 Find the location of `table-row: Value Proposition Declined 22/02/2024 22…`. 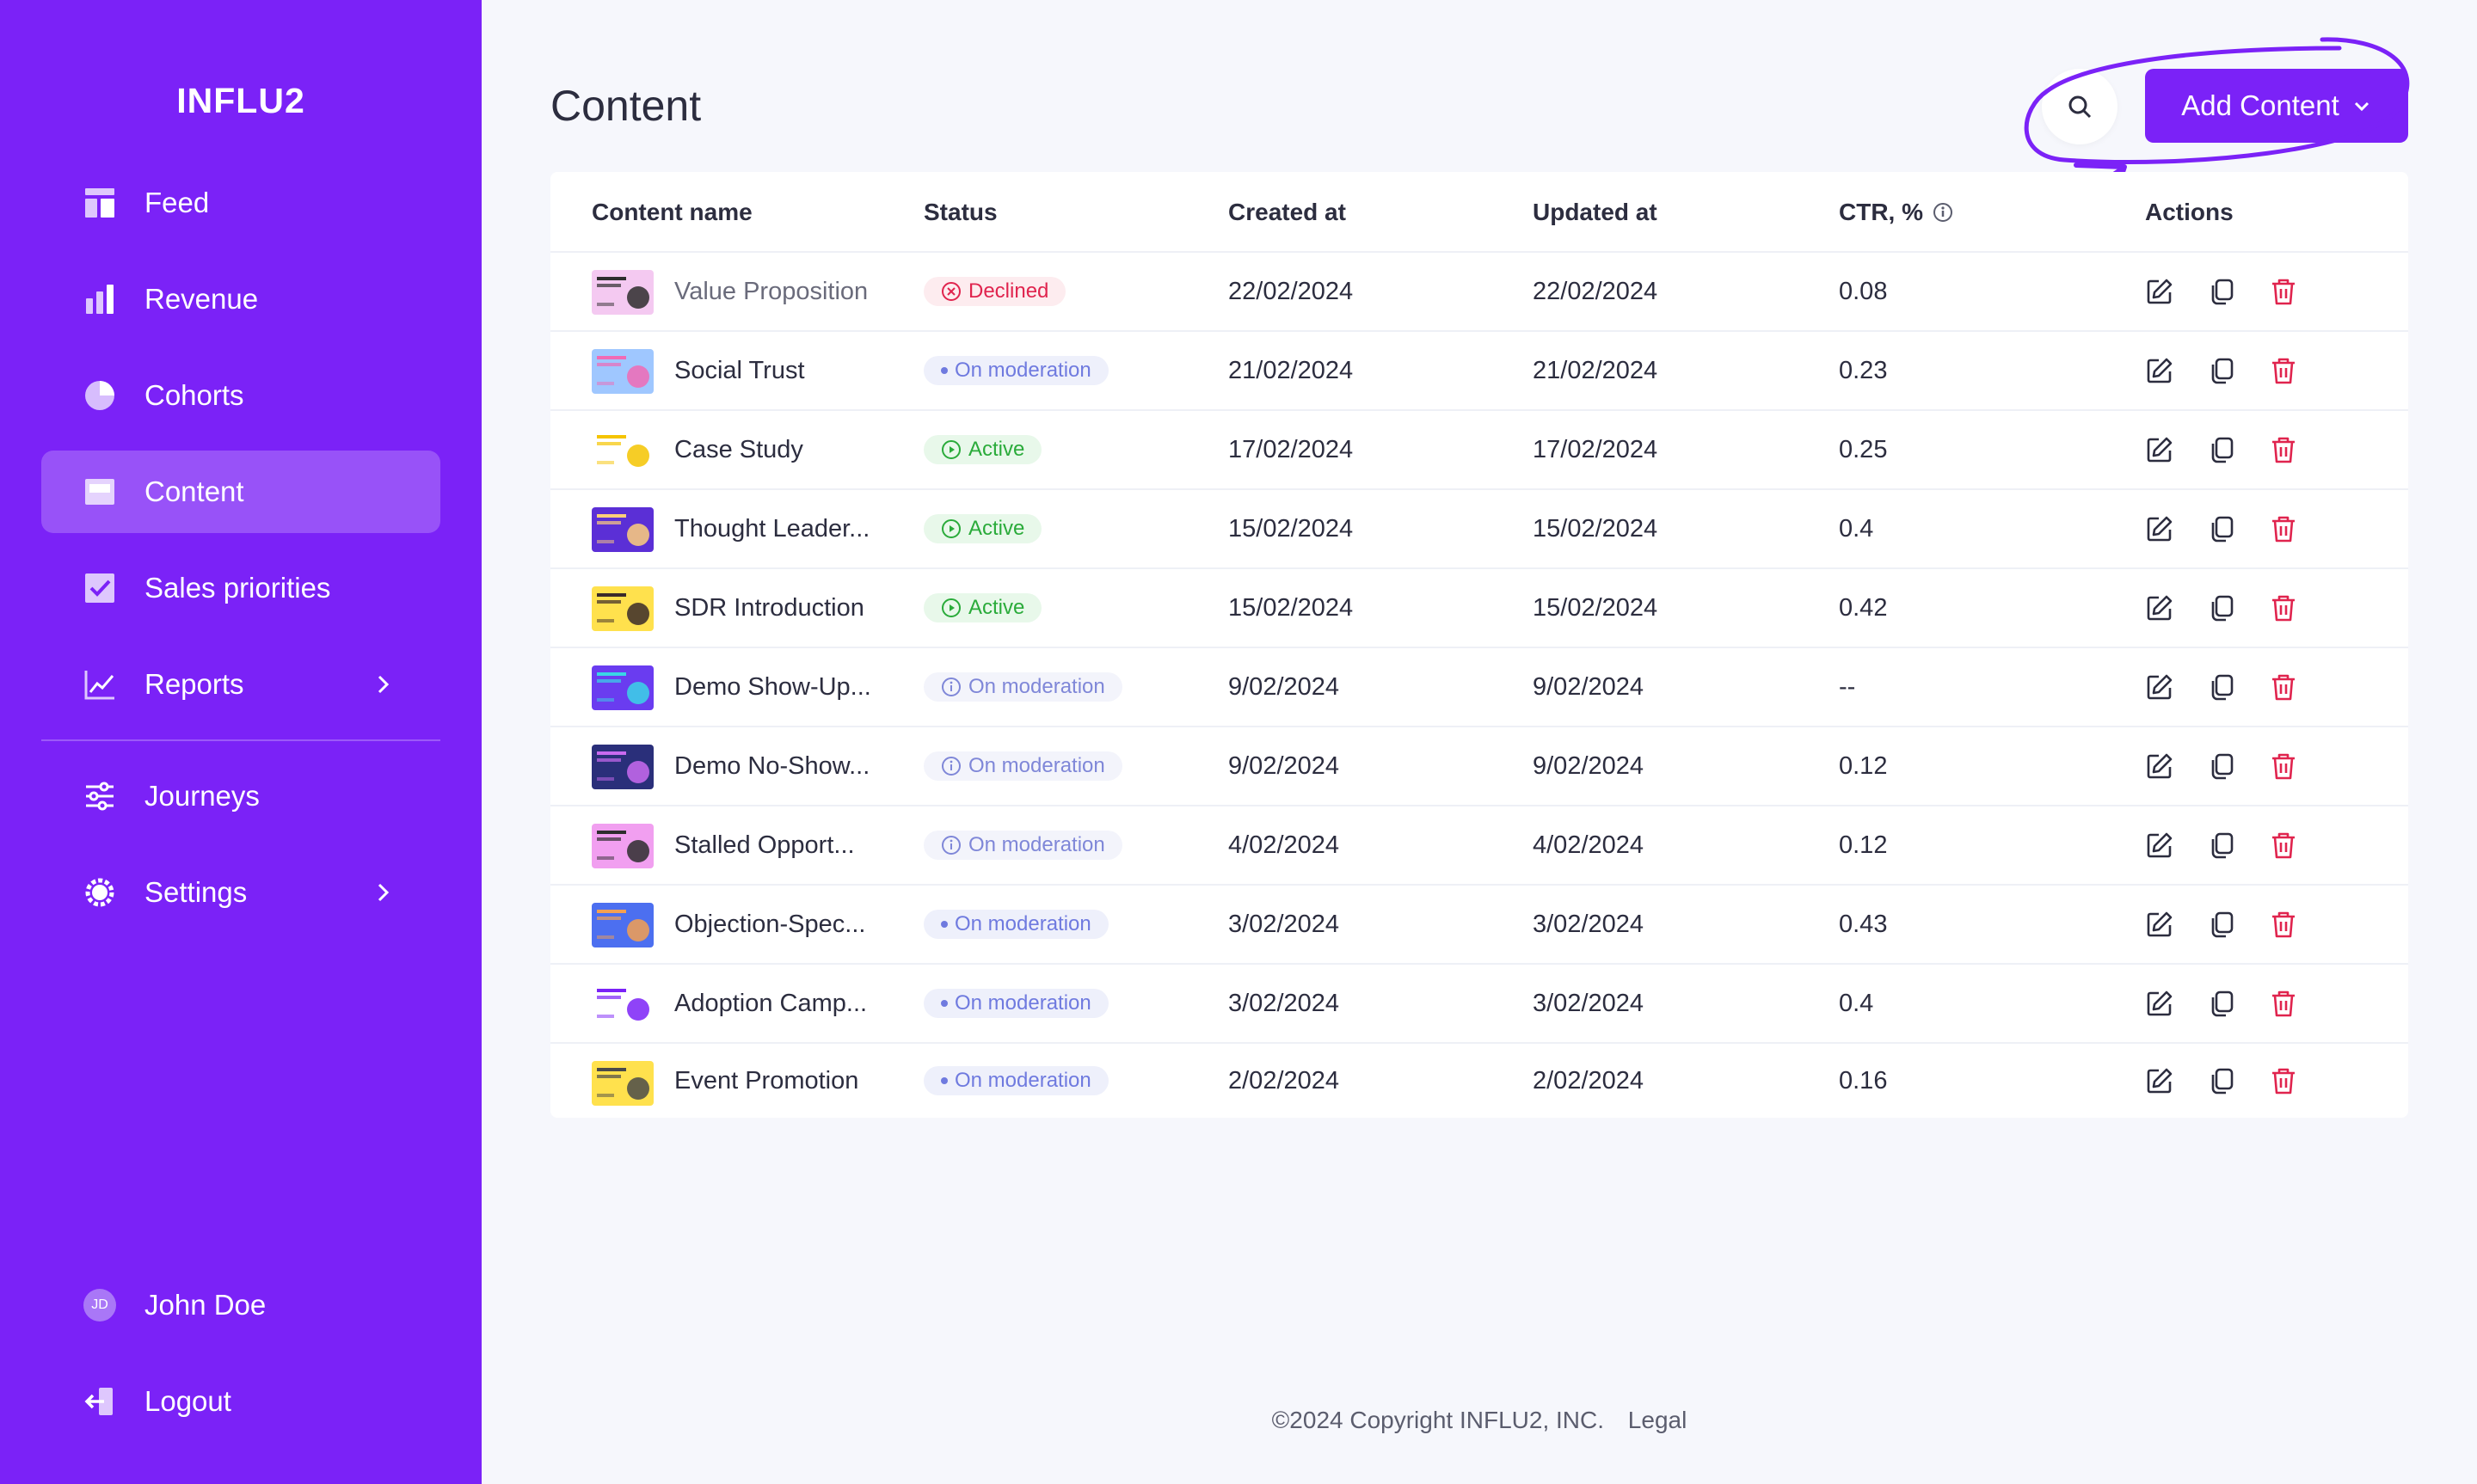

table-row: Value Proposition Declined 22/02/2024 22… is located at coordinates (1479, 292).